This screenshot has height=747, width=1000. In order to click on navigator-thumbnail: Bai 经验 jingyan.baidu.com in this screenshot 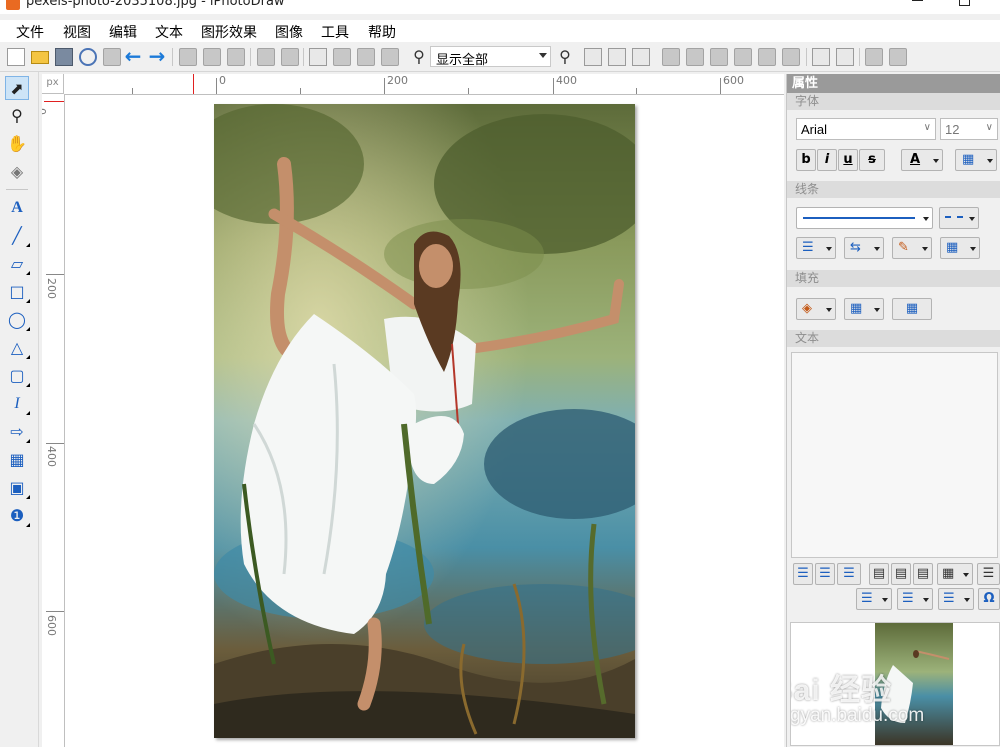, I will do `click(895, 684)`.